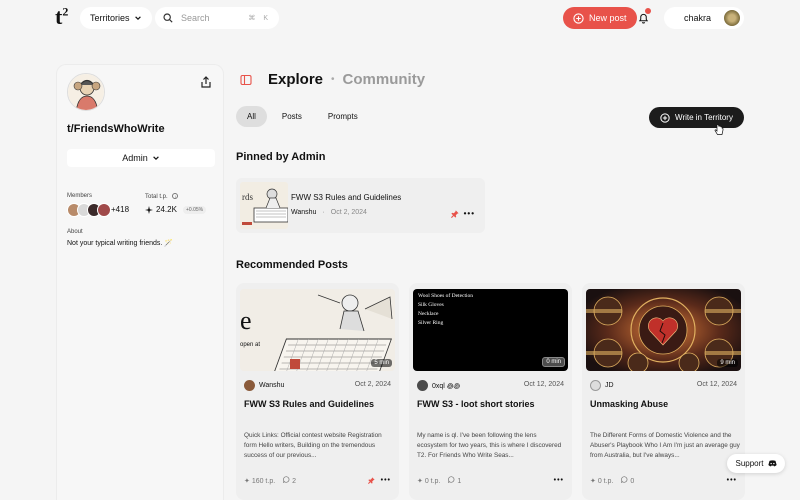 The height and width of the screenshot is (500, 800). I want to click on comment-count: 0, so click(627, 480).